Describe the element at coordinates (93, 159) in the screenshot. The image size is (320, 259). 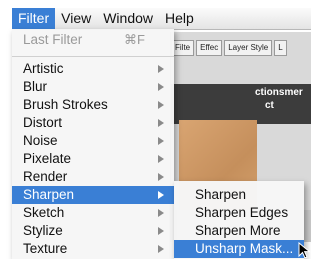
I see `menu-item-pixelate: Pixelate` at that location.